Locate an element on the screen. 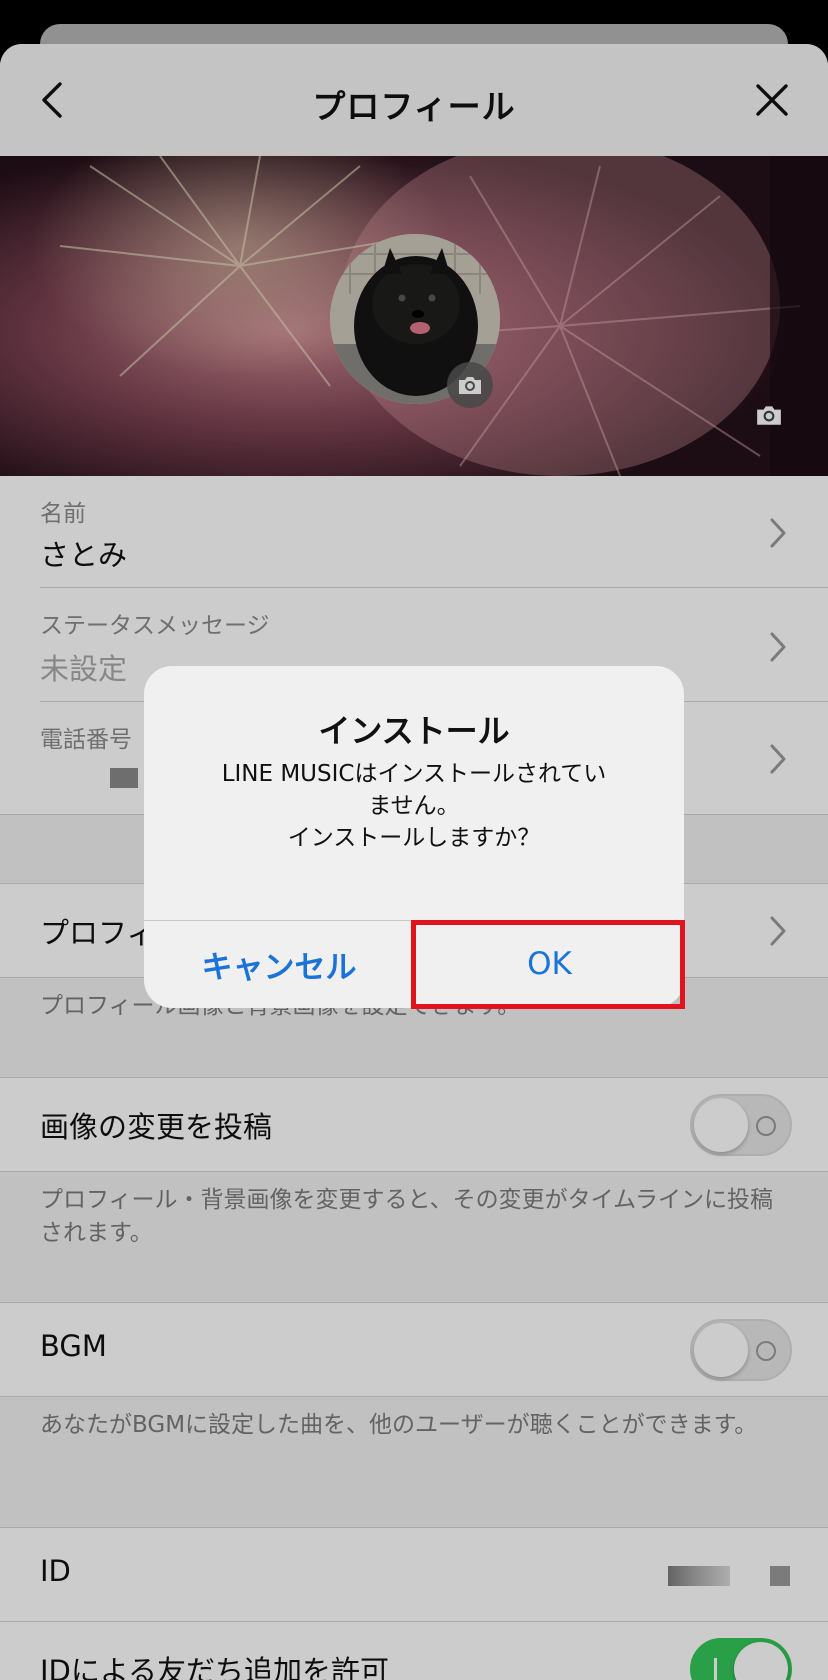 The height and width of the screenshot is (1680, 828). alert-message-line: インストールしますか？ is located at coordinates (414, 838).